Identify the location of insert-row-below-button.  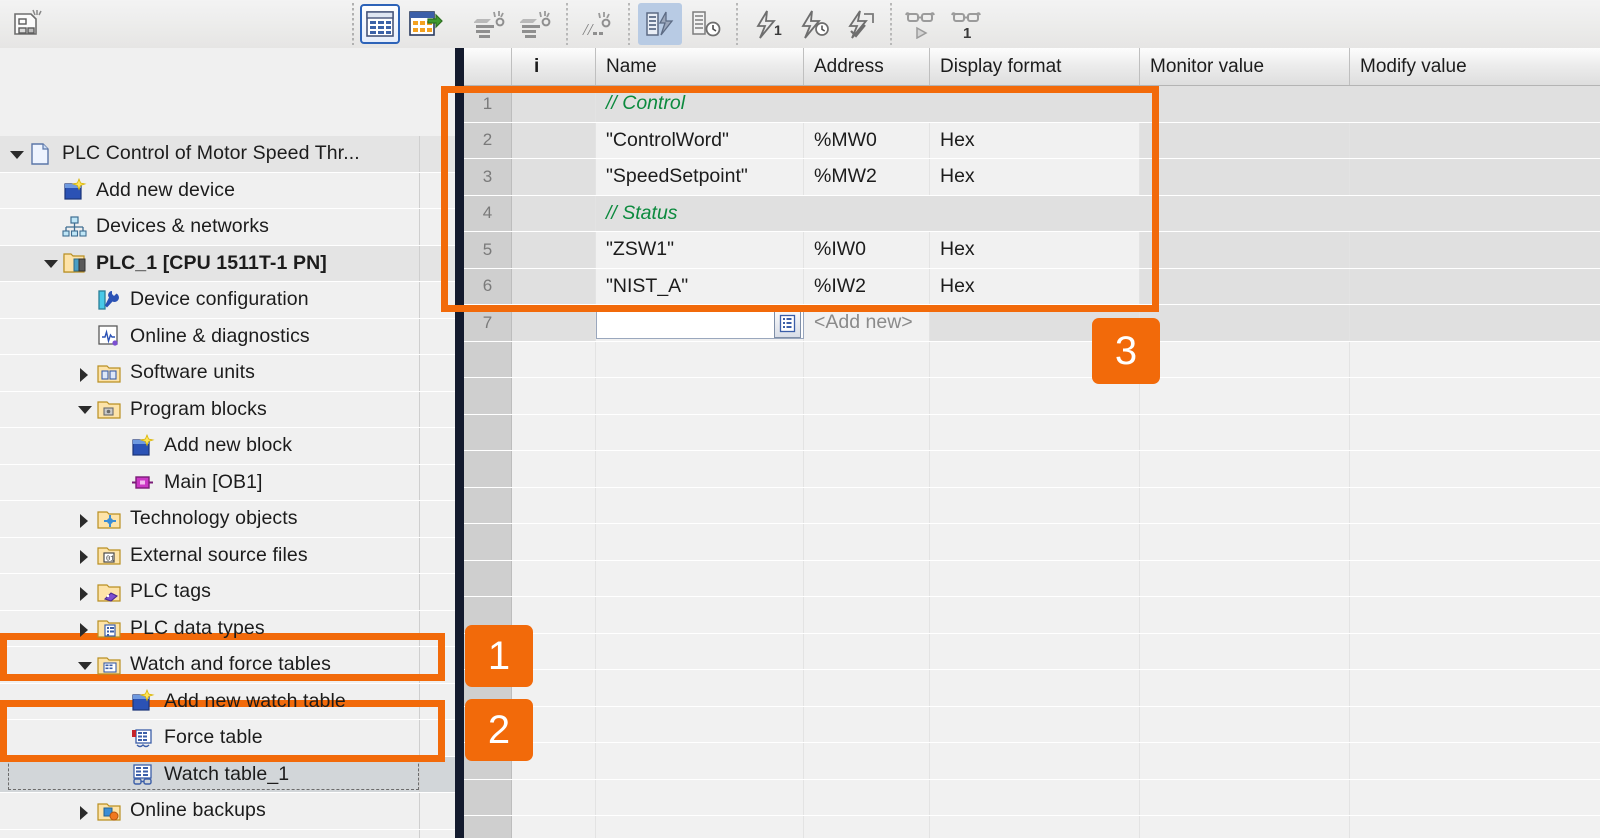
(536, 24).